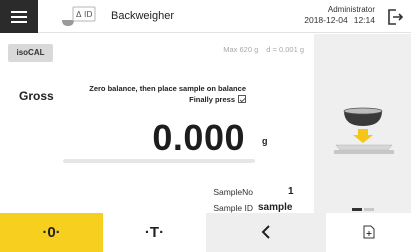  What do you see at coordinates (364, 20) in the screenshot?
I see `time-text: 12:14` at bounding box center [364, 20].